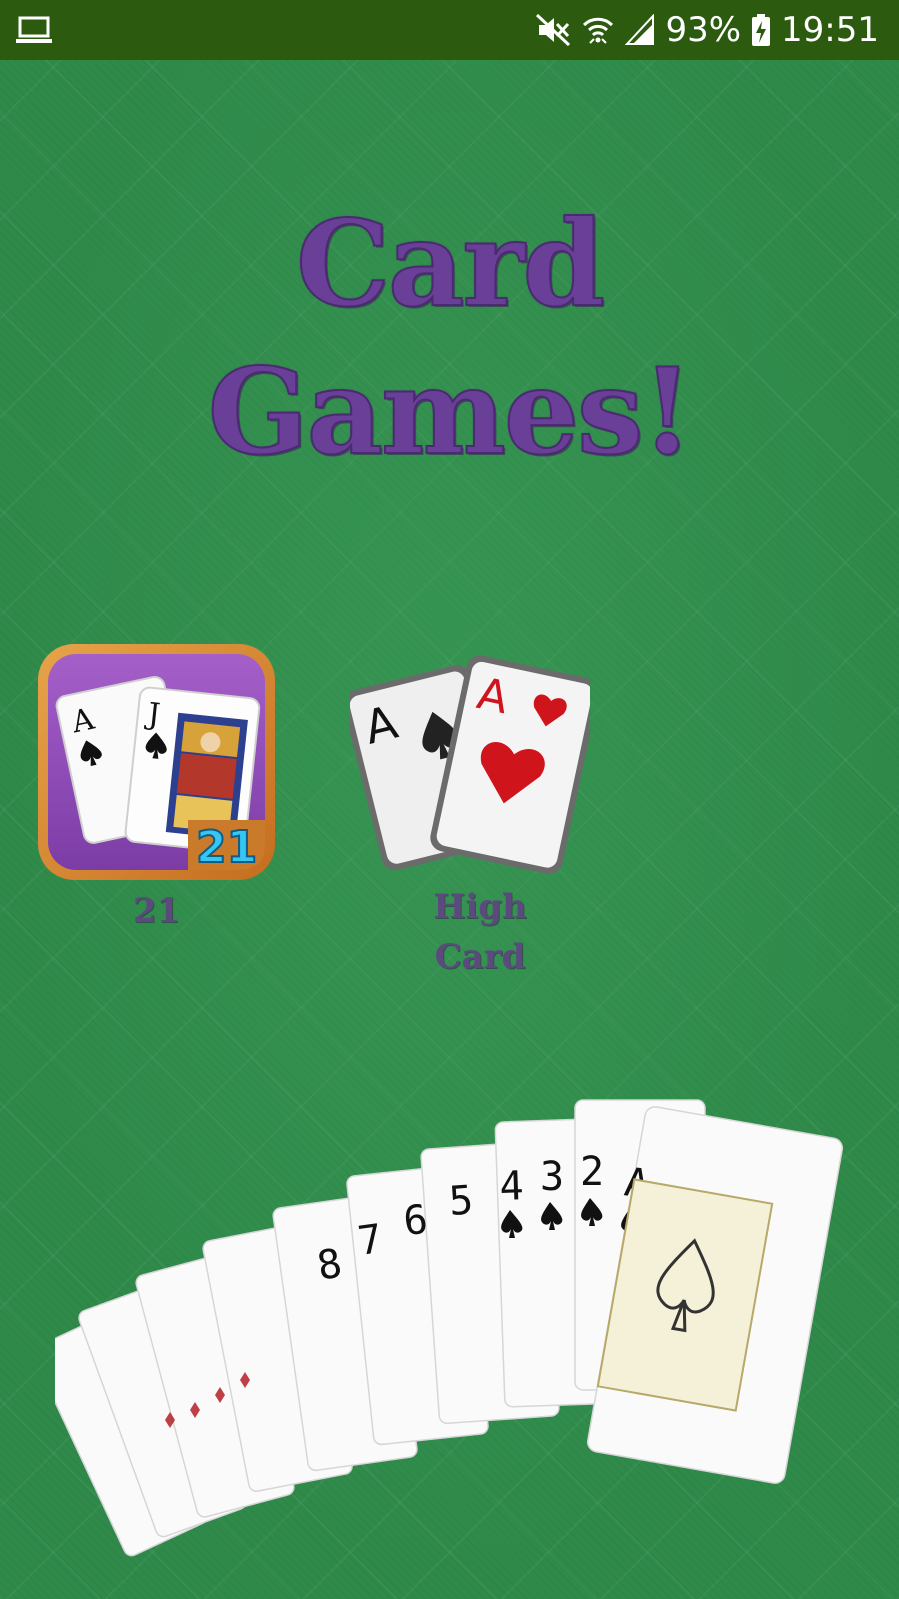 This screenshot has height=1599, width=899. Describe the element at coordinates (592, 1172) in the screenshot. I see `svg-text: 2` at that location.